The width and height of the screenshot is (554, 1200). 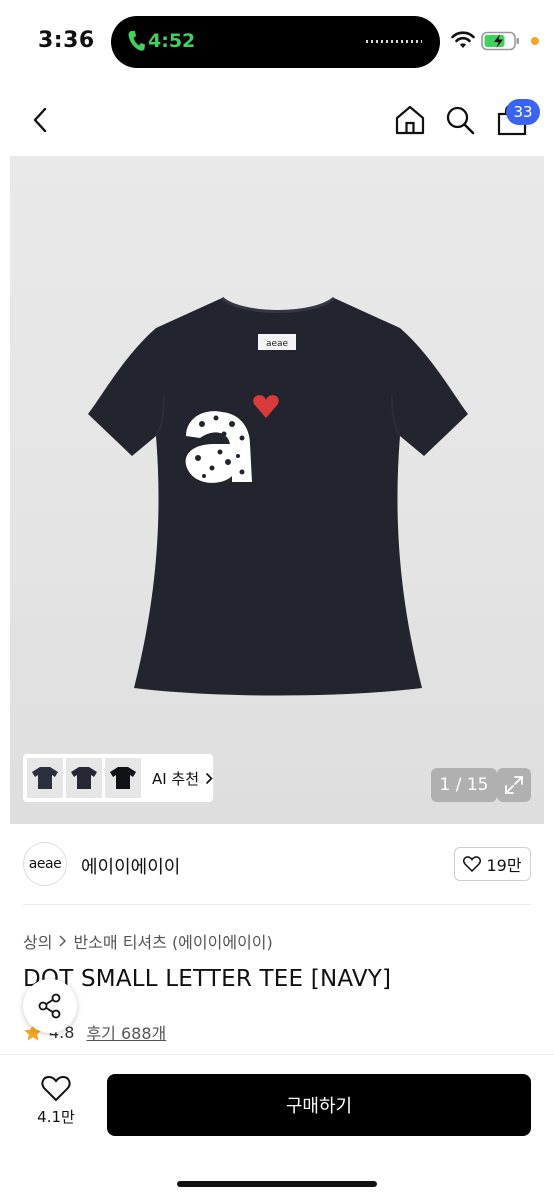 I want to click on brand-logo: aeae, so click(x=45, y=864).